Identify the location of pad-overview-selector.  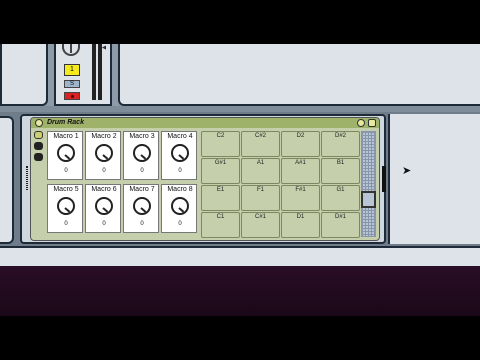
(368, 199).